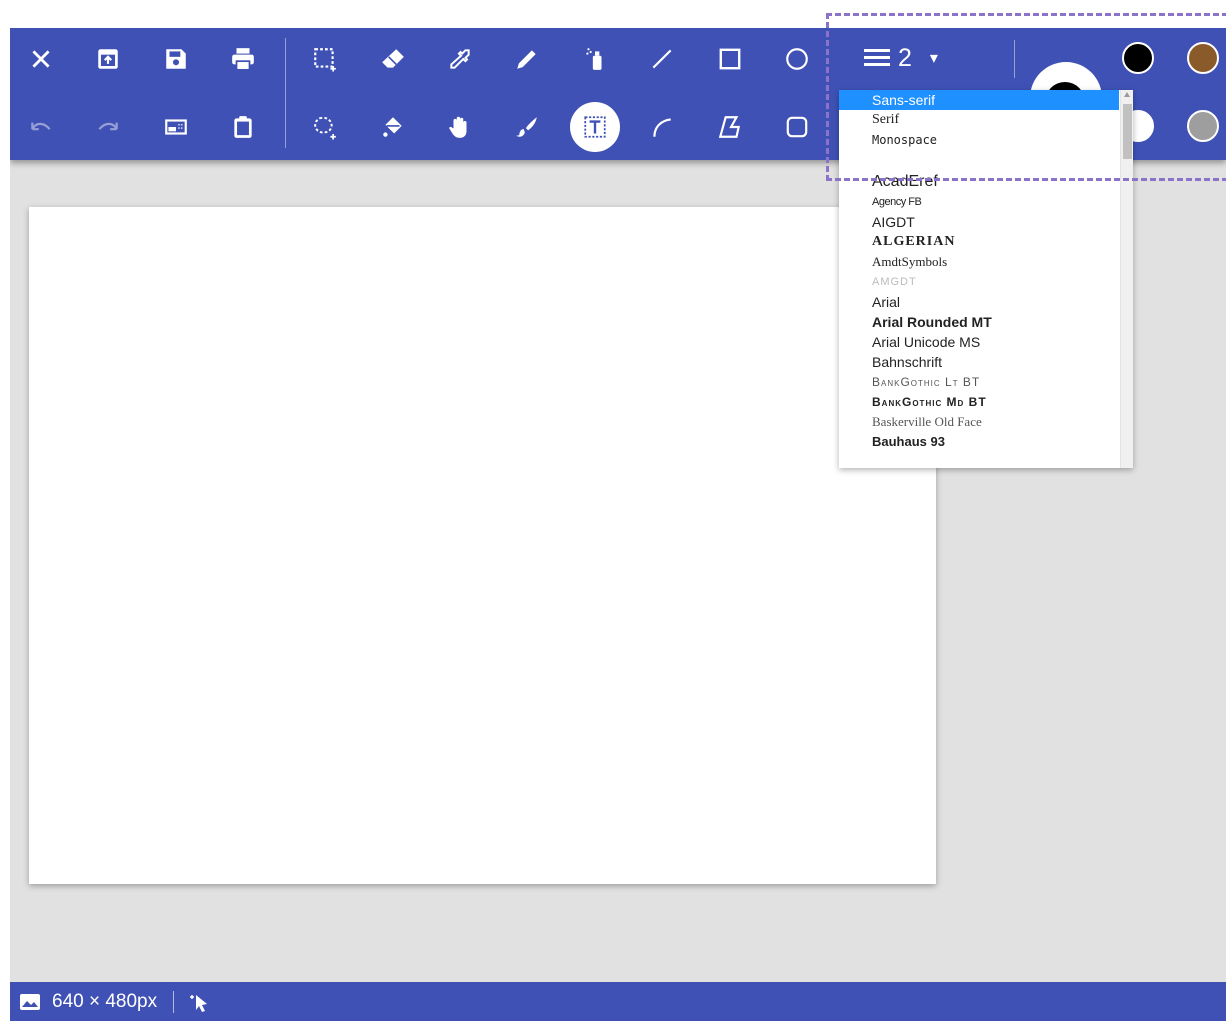  I want to click on font-option-bauhaus-93: Bauhaus 93, so click(979, 442).